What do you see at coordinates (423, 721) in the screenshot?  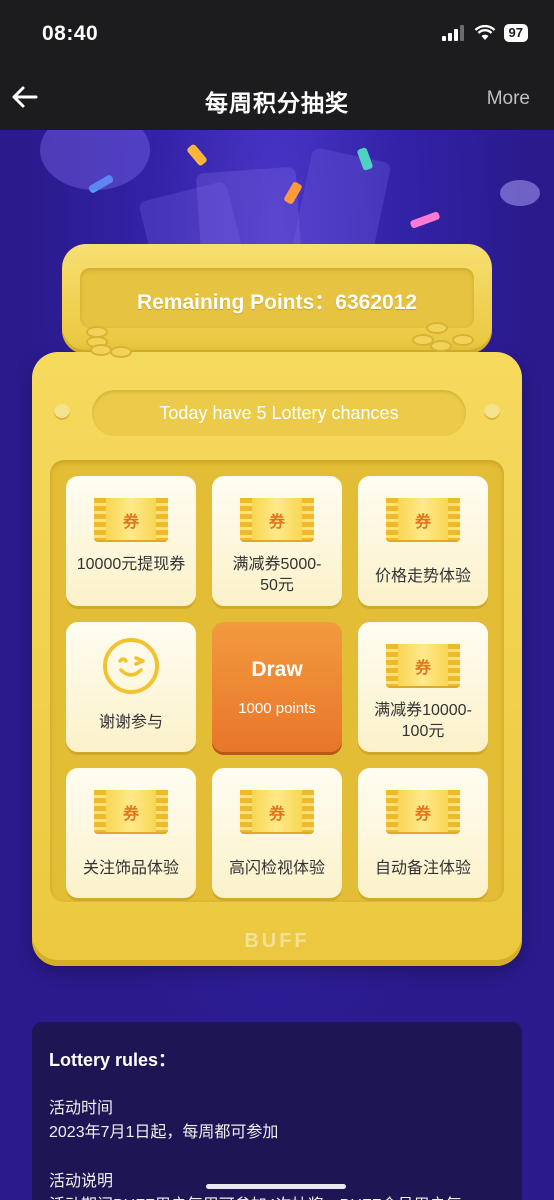 I see `prize-label: 满减券10000-100元` at bounding box center [423, 721].